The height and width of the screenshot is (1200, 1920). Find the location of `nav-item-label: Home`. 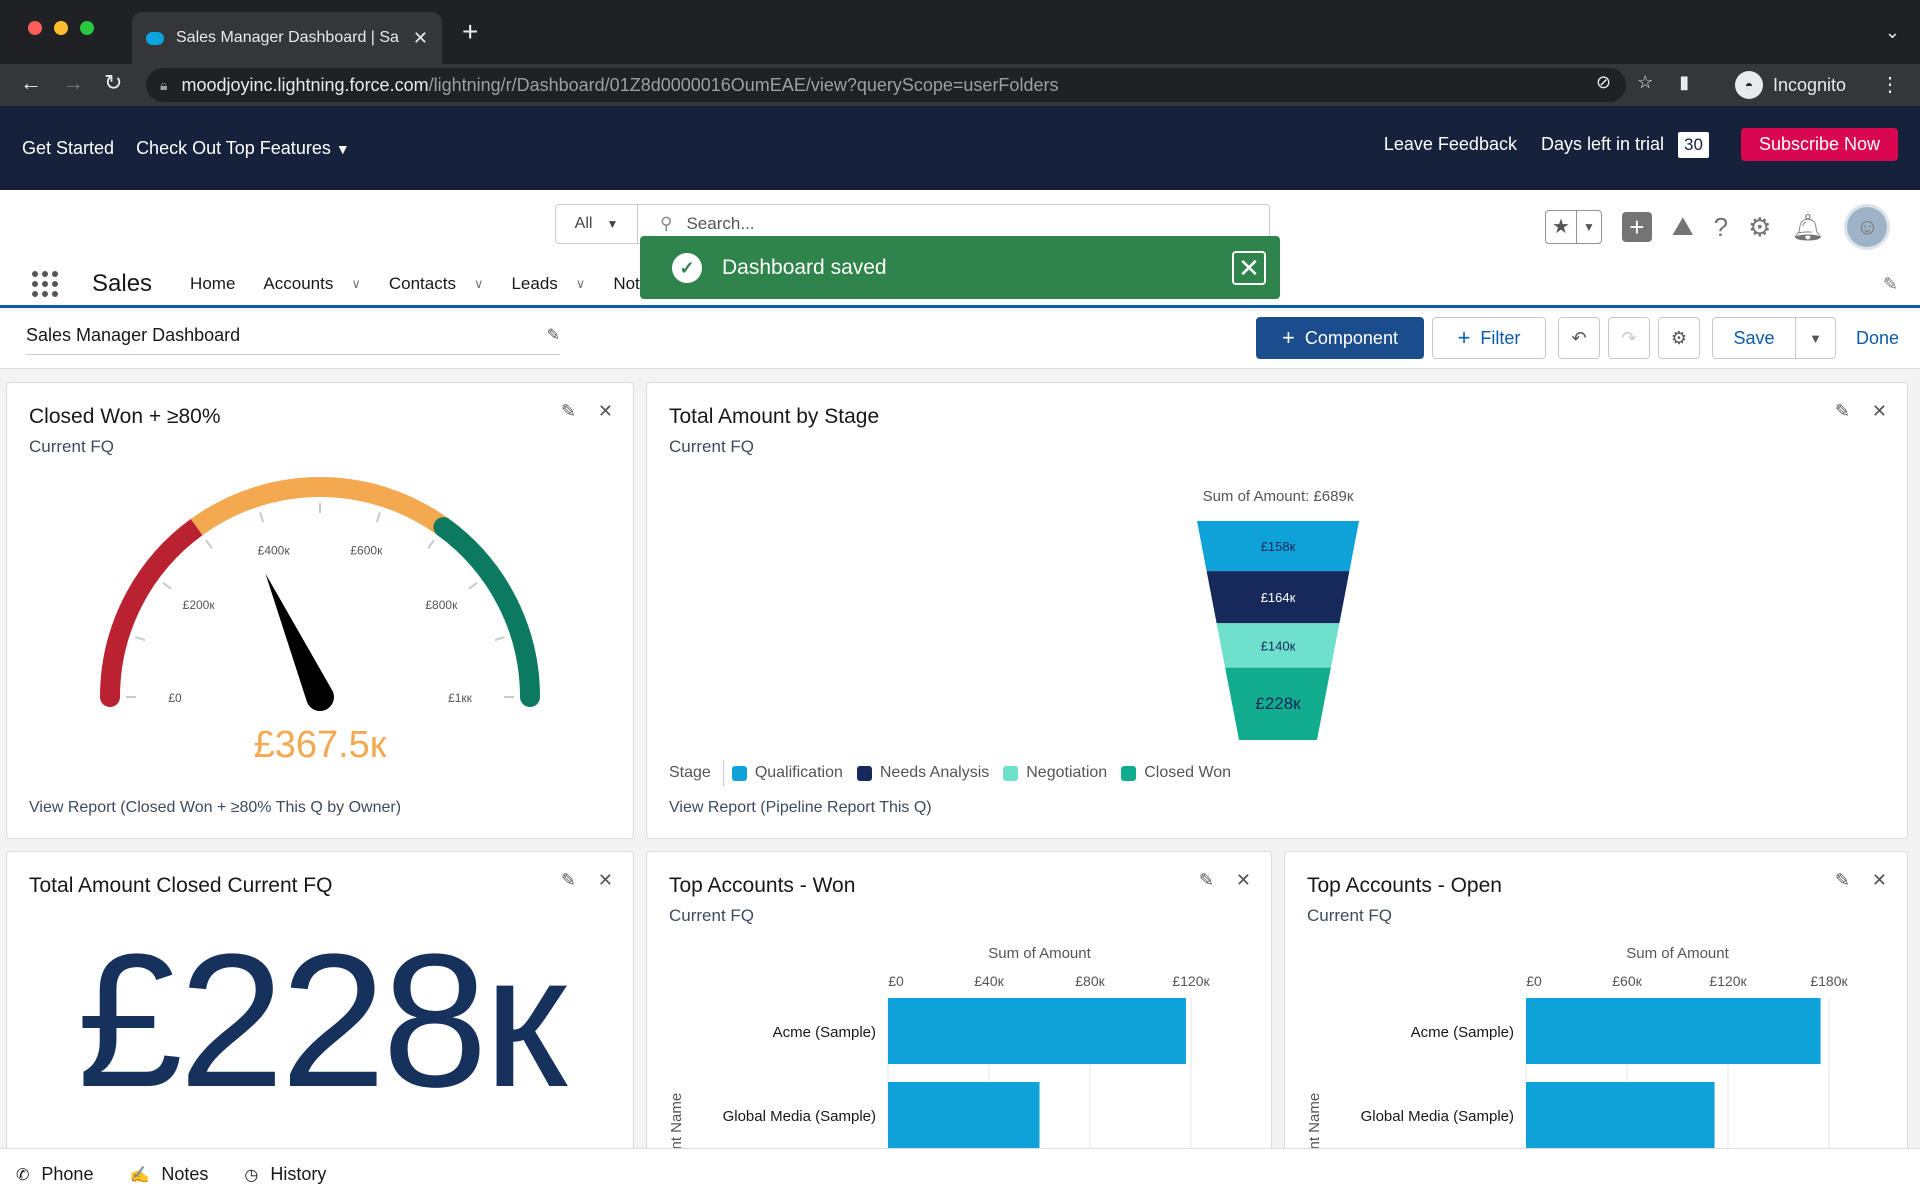

nav-item-label: Home is located at coordinates (213, 283).